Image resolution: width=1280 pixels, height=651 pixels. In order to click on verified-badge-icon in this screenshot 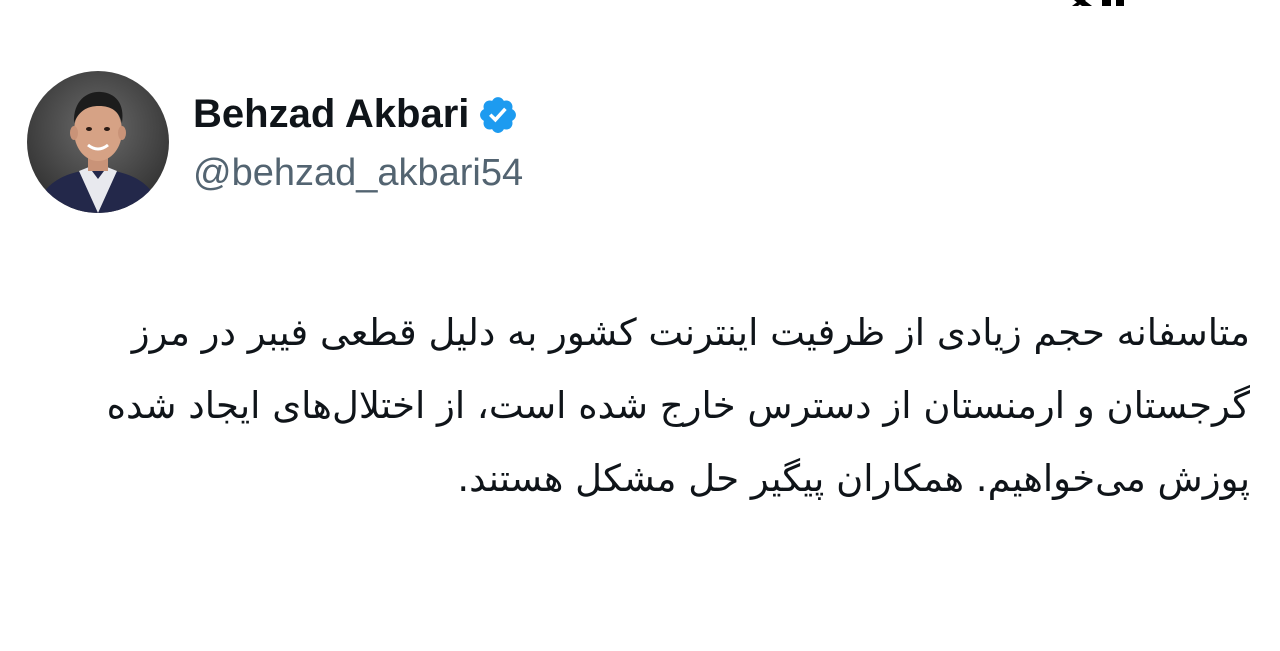, I will do `click(498, 115)`.